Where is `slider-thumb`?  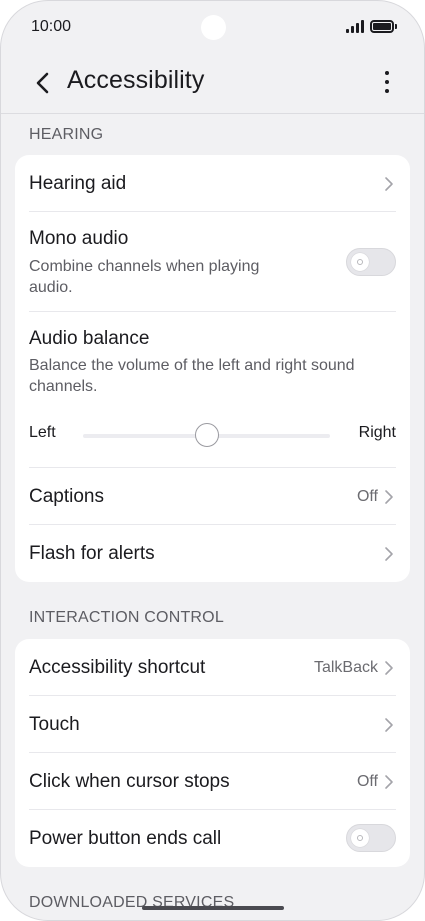
slider-thumb is located at coordinates (206, 435).